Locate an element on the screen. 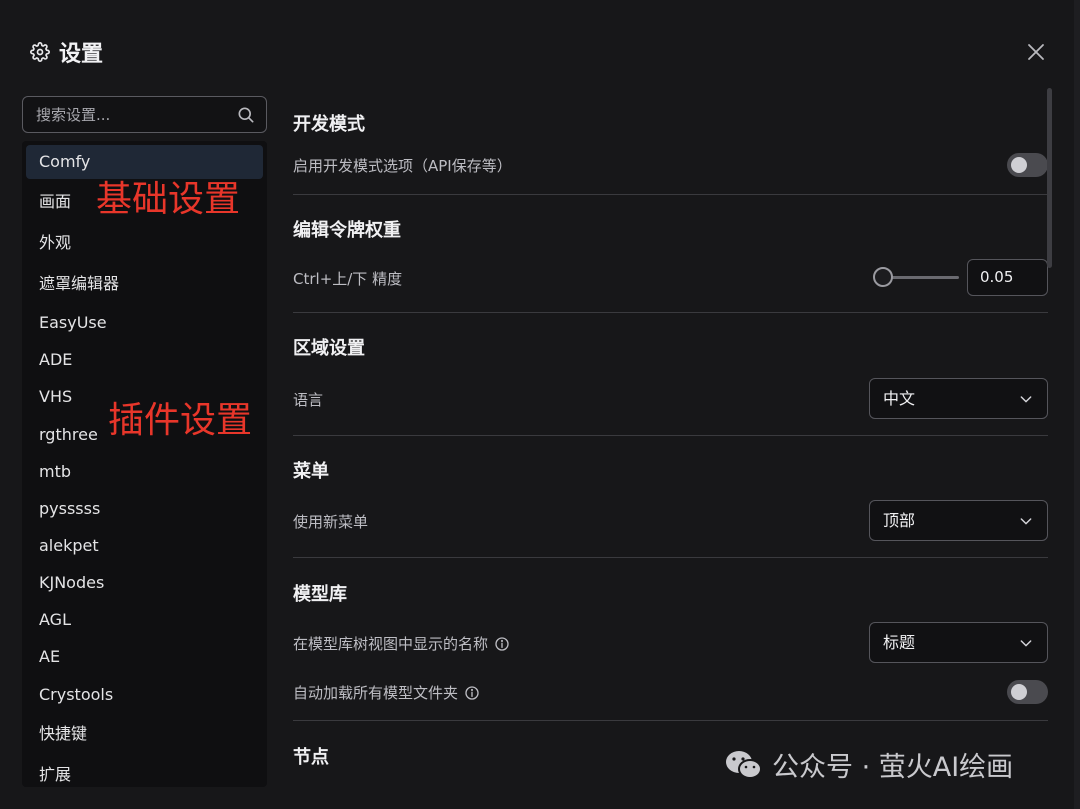  sidebar-item-appearance: 外观 is located at coordinates (144, 243).